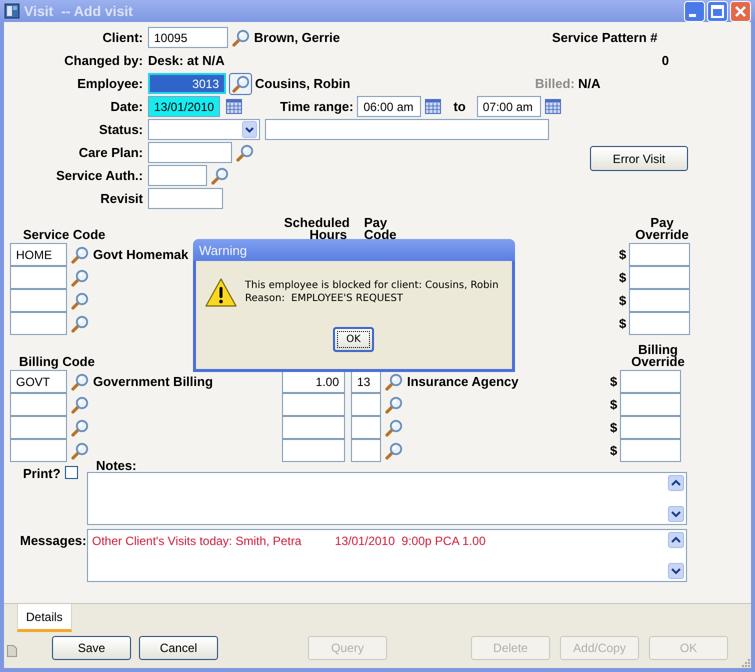 Image resolution: width=755 pixels, height=672 pixels. Describe the element at coordinates (91, 648) in the screenshot. I see `save-button: Save` at that location.